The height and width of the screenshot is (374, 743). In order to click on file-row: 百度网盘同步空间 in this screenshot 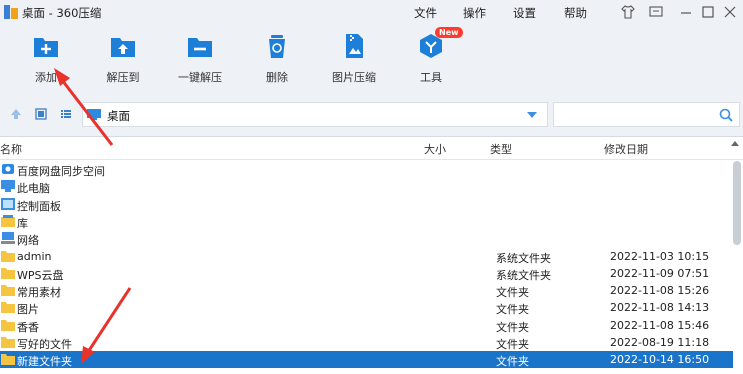, I will do `click(366, 169)`.